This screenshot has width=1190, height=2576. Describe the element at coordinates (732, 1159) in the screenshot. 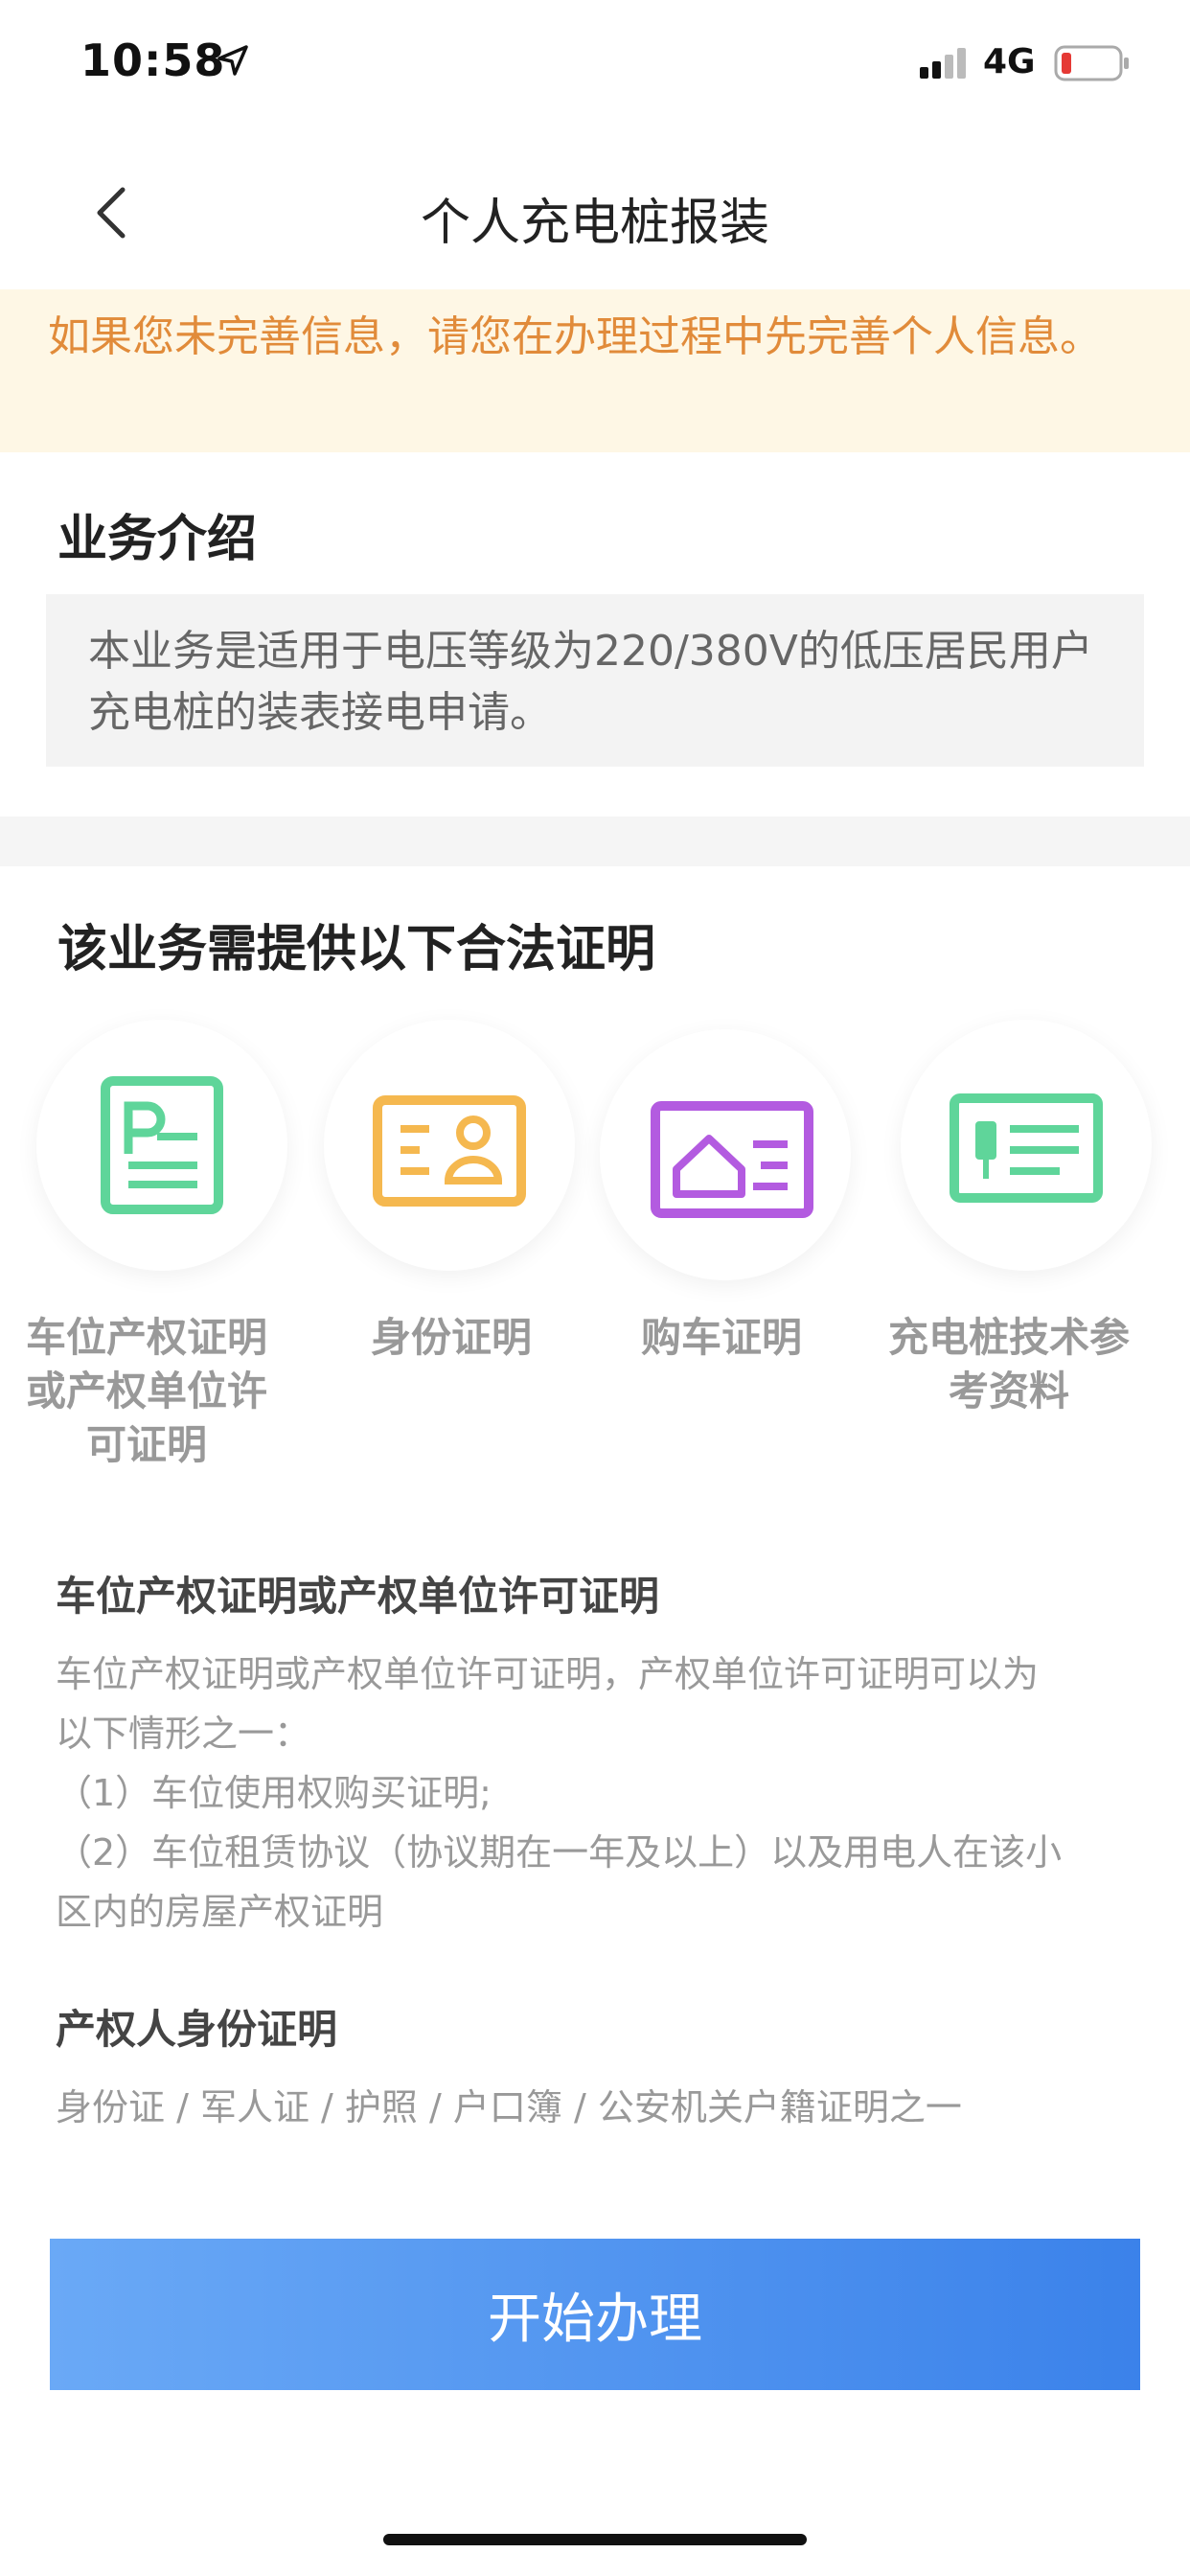

I see `house-card-icon` at that location.